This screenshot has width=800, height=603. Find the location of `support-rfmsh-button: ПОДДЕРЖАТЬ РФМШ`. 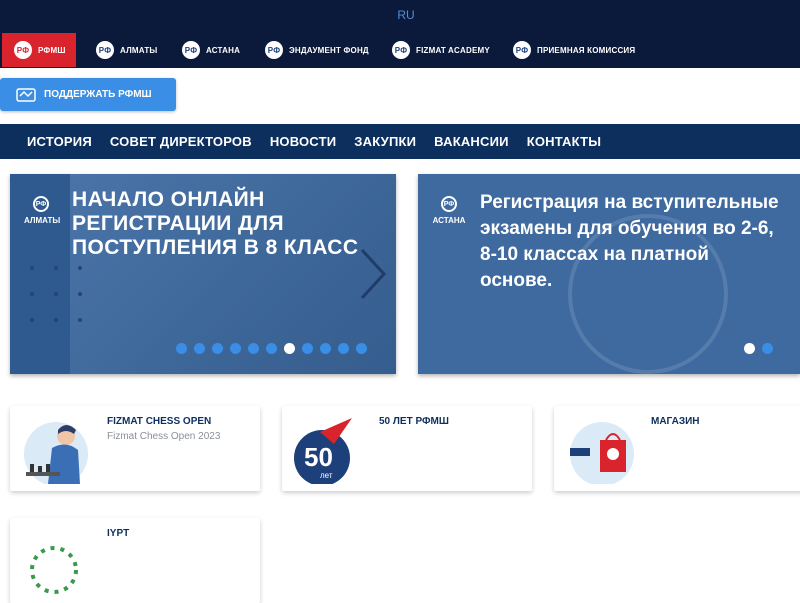

support-rfmsh-button: ПОДДЕРЖАТЬ РФМШ is located at coordinates (88, 94).